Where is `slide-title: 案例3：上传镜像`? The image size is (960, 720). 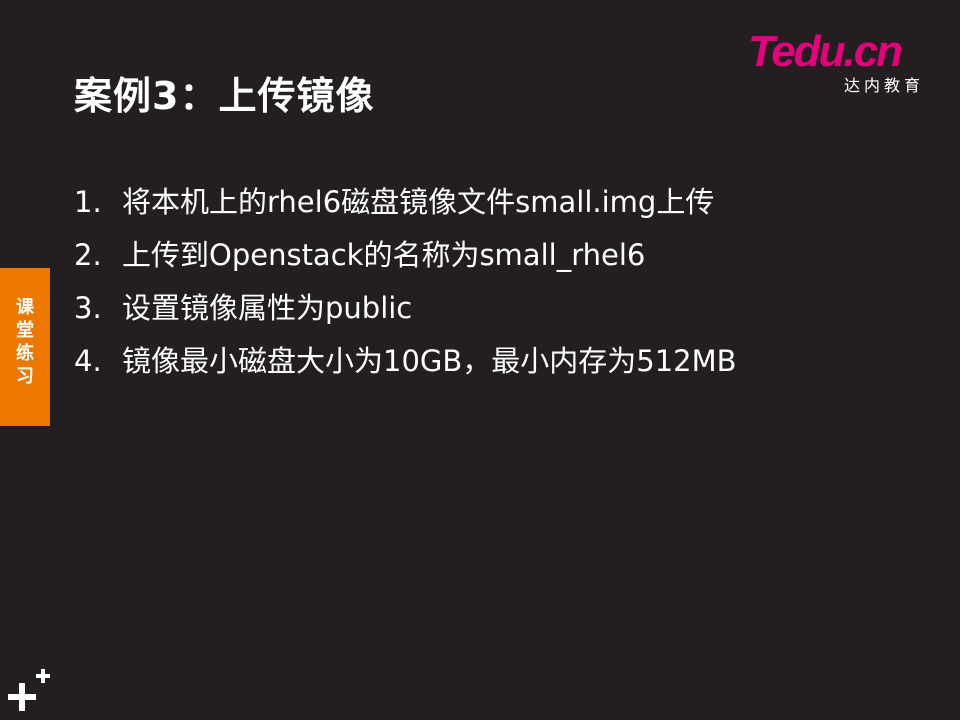 slide-title: 案例3：上传镜像 is located at coordinates (224, 96).